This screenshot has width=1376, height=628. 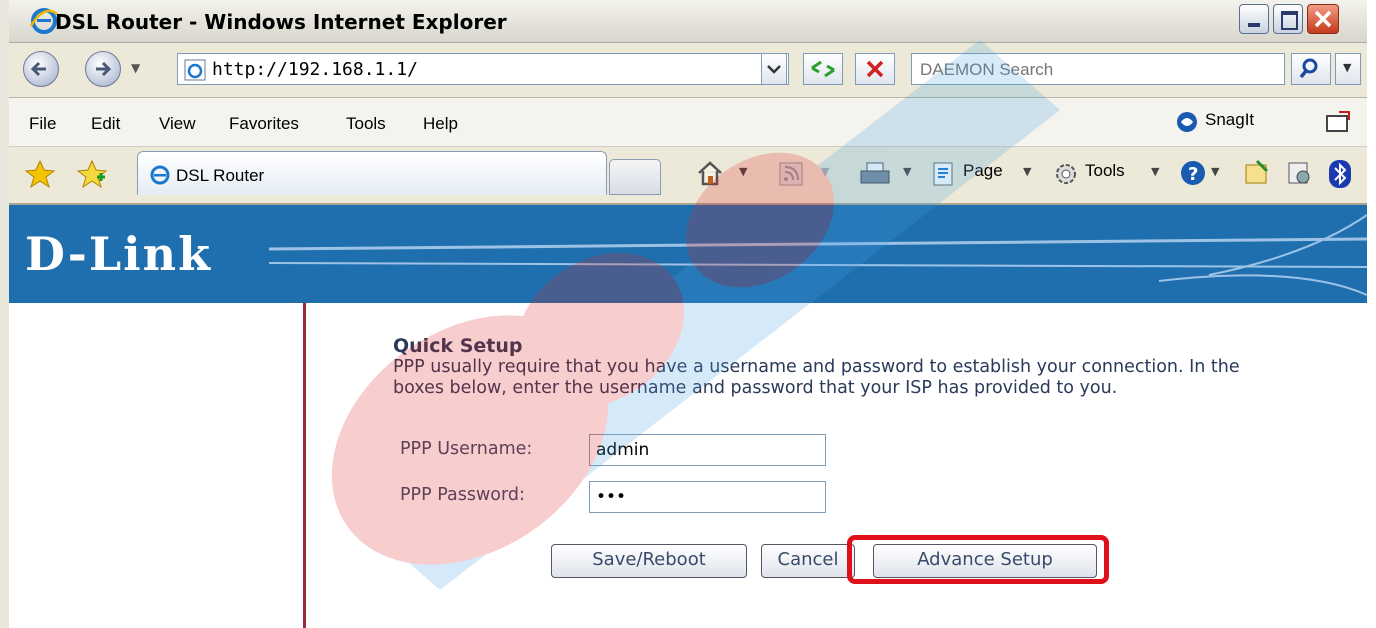 What do you see at coordinates (264, 124) in the screenshot?
I see `menu-favorites: Favorites` at bounding box center [264, 124].